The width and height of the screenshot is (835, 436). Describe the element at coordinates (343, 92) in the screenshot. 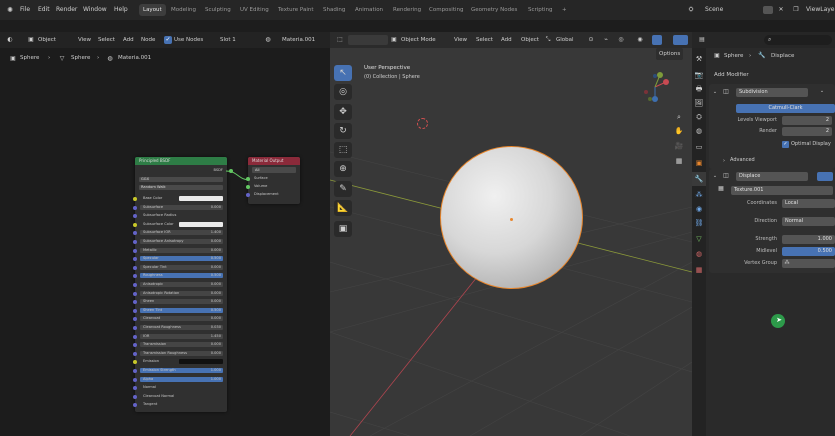

I see `cursor-tool: ◎` at that location.